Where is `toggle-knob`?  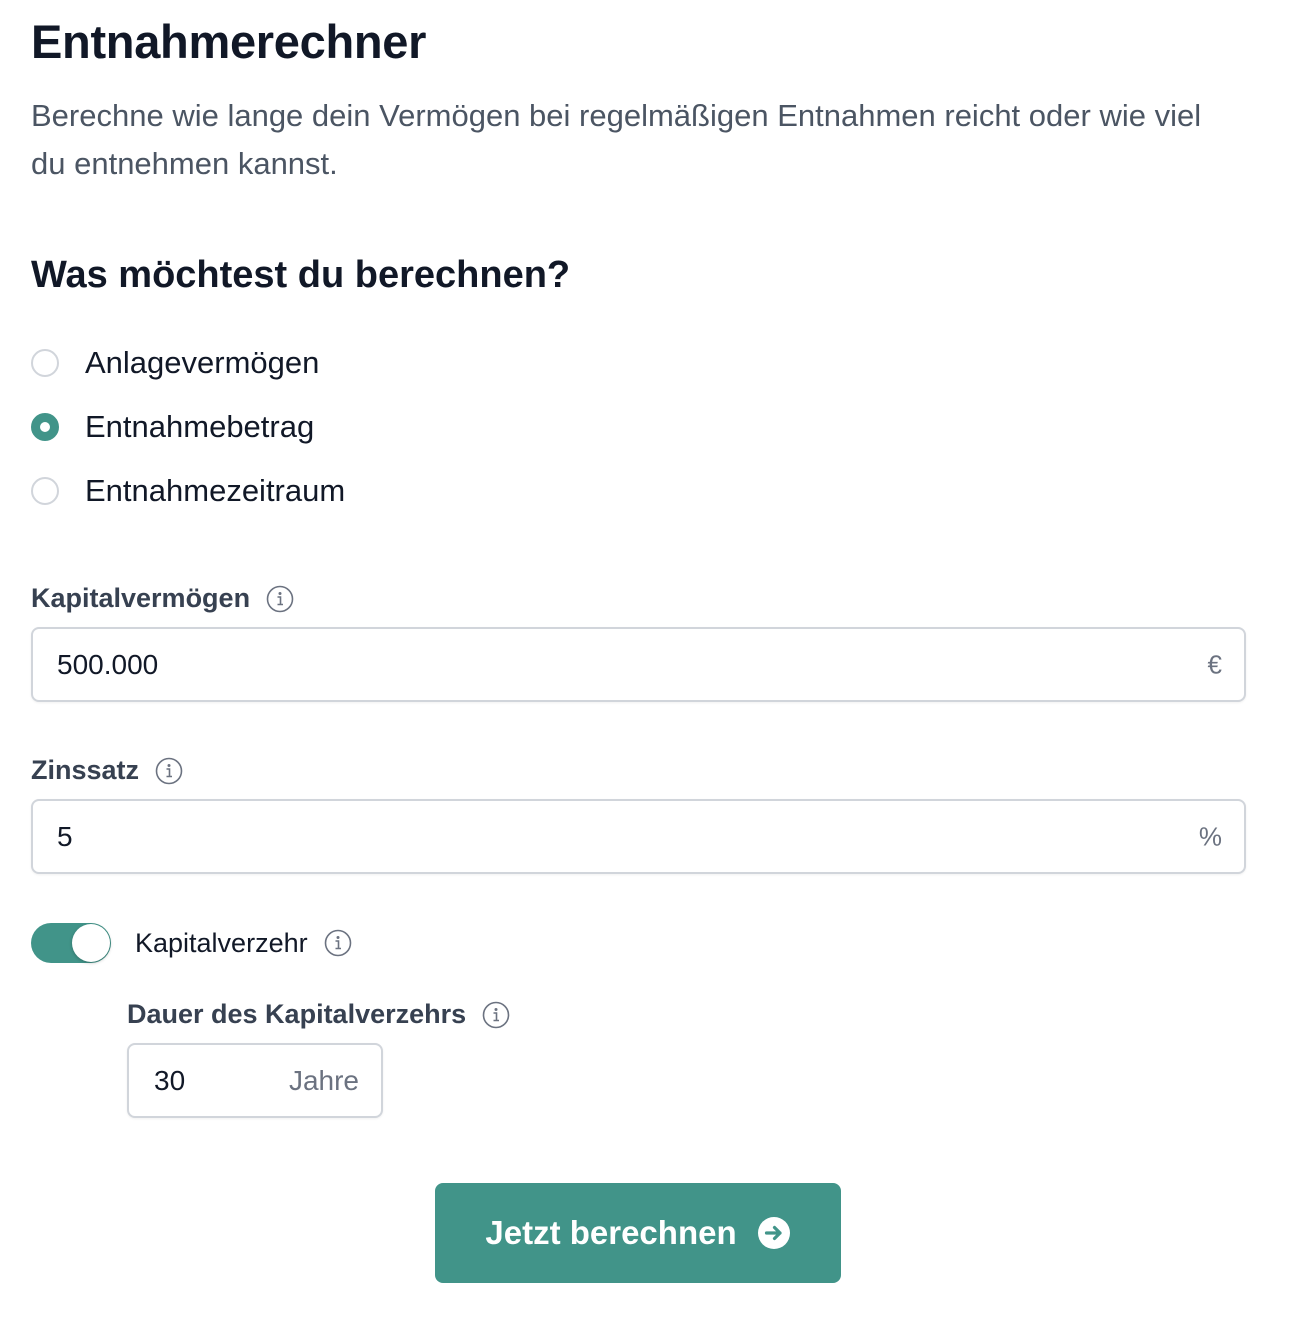 toggle-knob is located at coordinates (91, 943).